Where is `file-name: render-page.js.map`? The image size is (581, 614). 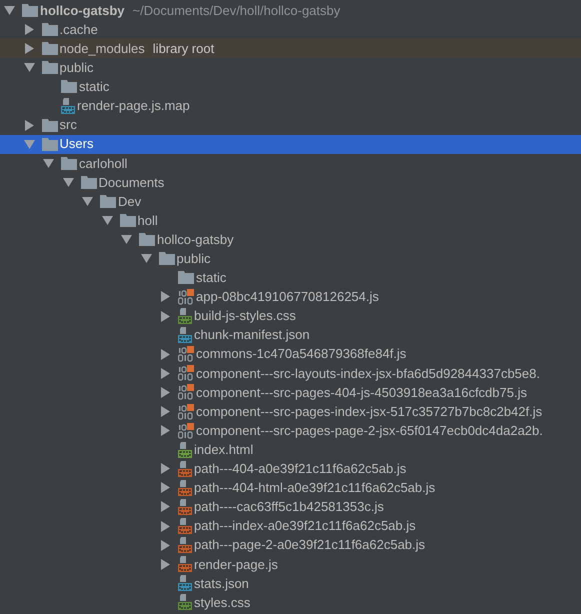
file-name: render-page.js.map is located at coordinates (133, 106).